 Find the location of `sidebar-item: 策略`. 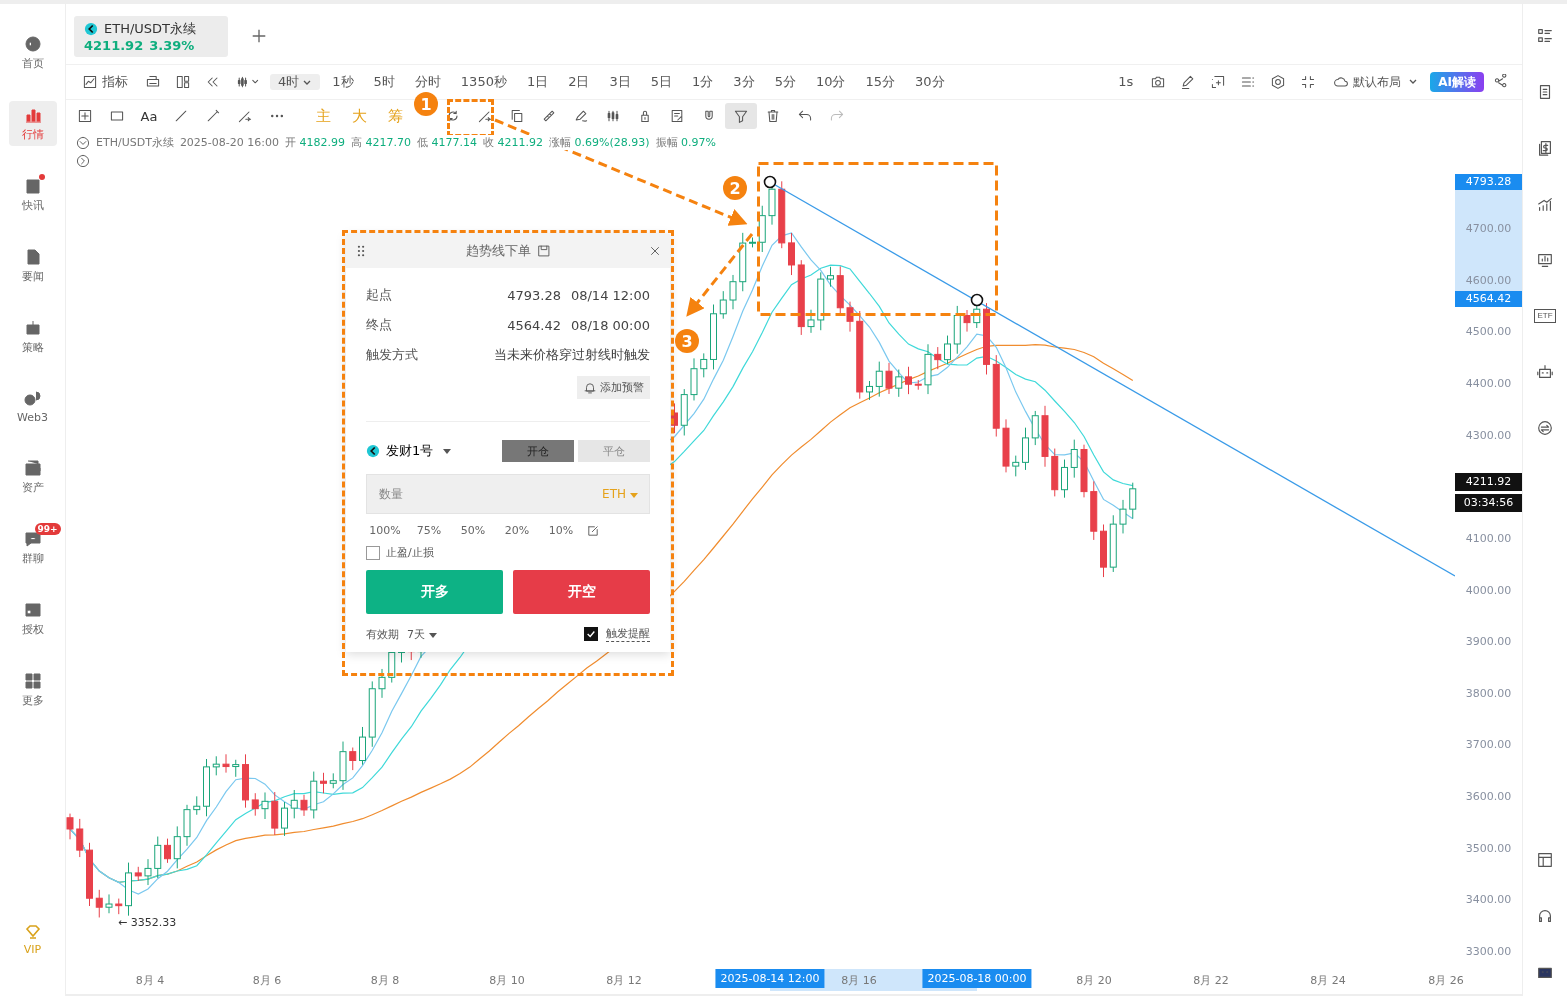

sidebar-item: 策略 is located at coordinates (32, 336).